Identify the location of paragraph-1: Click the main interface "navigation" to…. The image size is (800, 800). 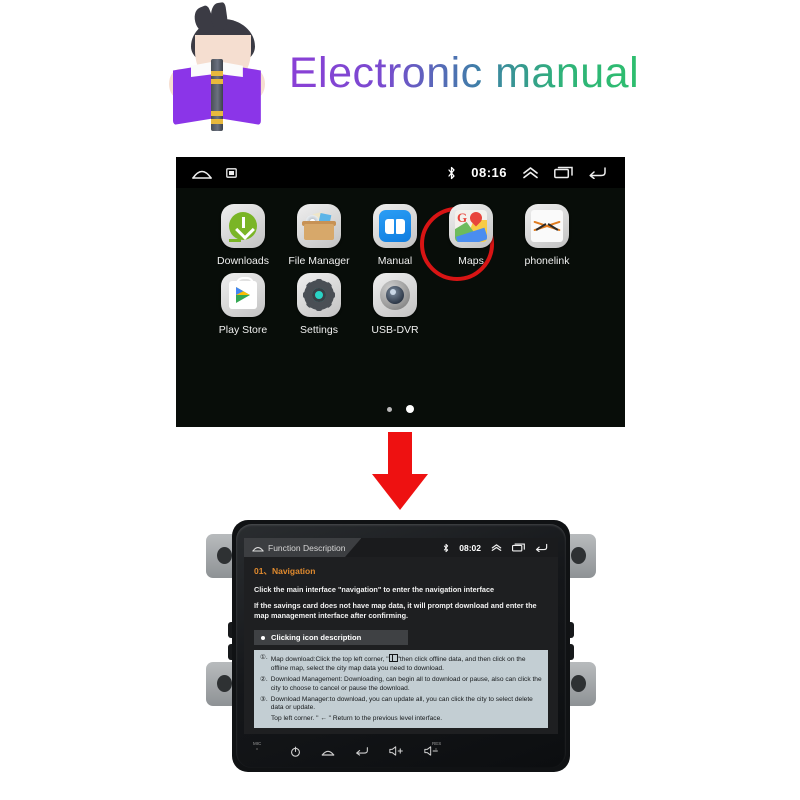
(374, 589).